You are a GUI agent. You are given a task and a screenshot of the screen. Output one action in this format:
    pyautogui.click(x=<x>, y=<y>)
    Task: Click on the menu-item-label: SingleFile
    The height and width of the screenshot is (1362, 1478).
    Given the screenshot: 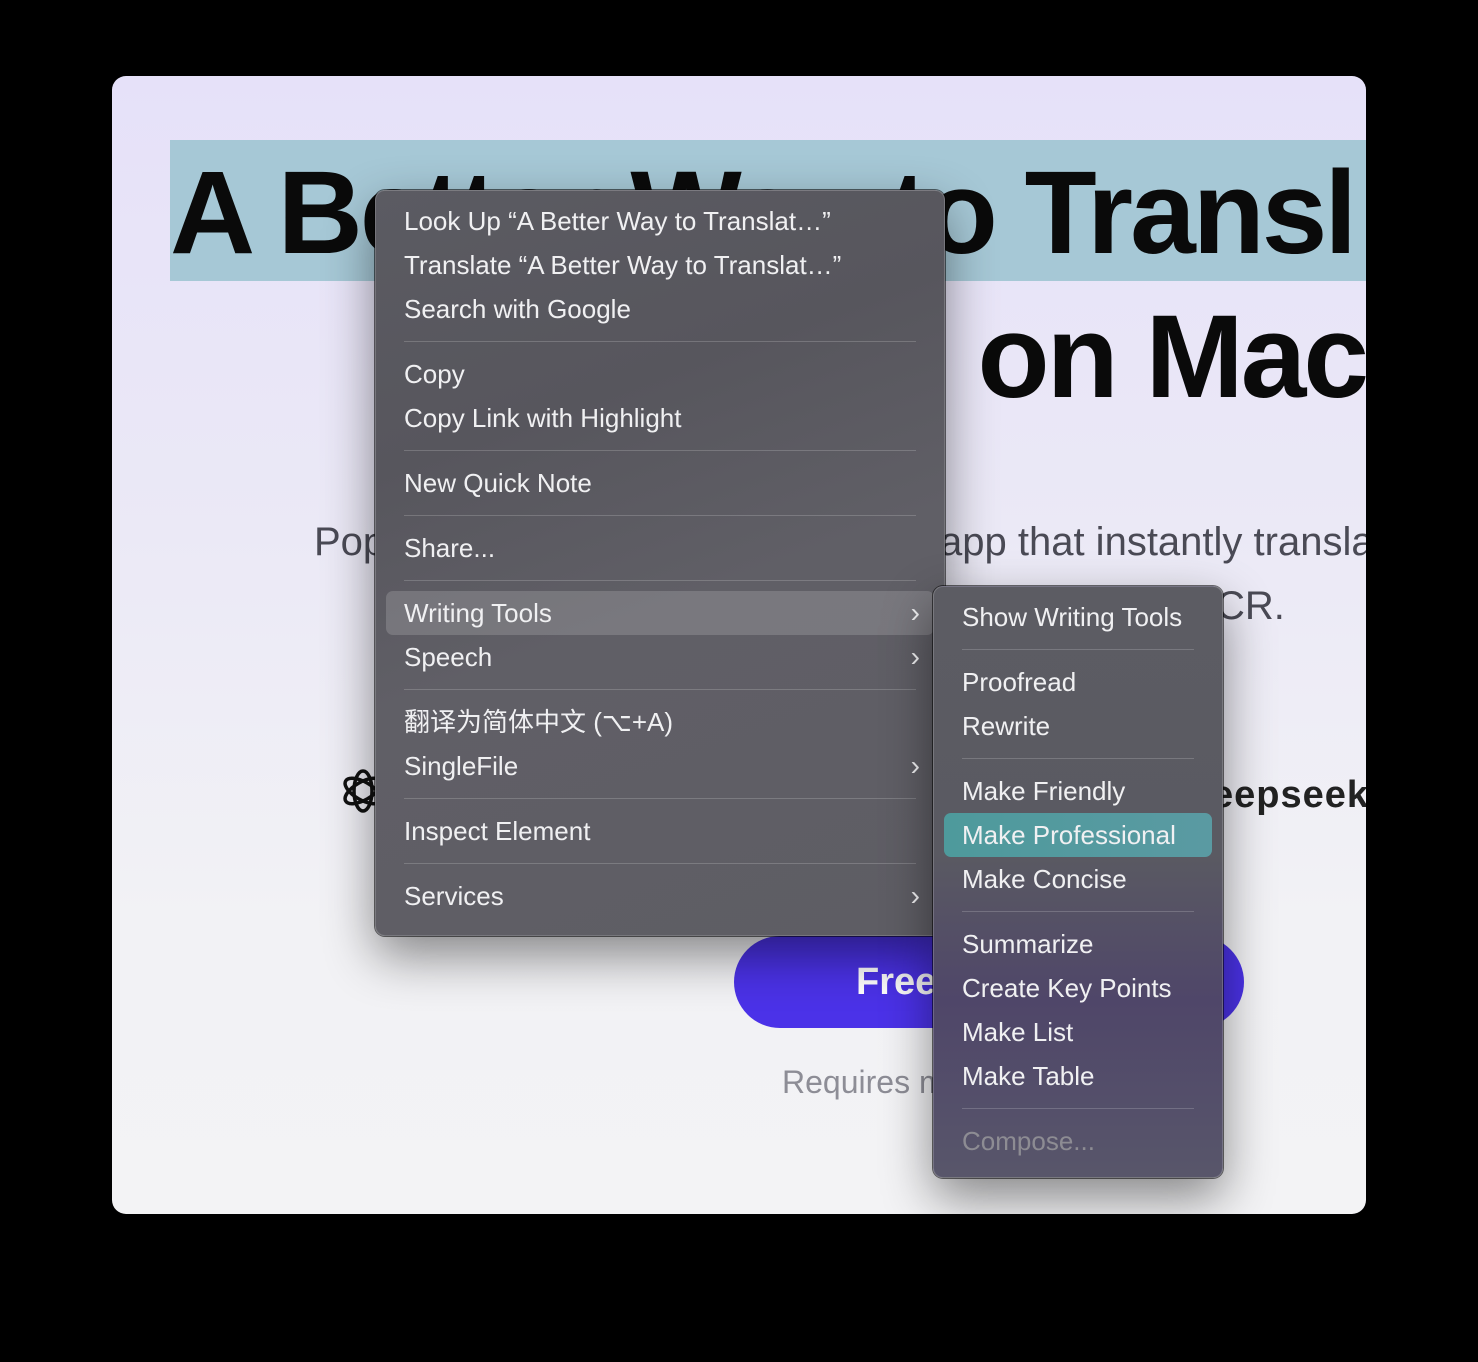 What is the action you would take?
    pyautogui.click(x=461, y=766)
    